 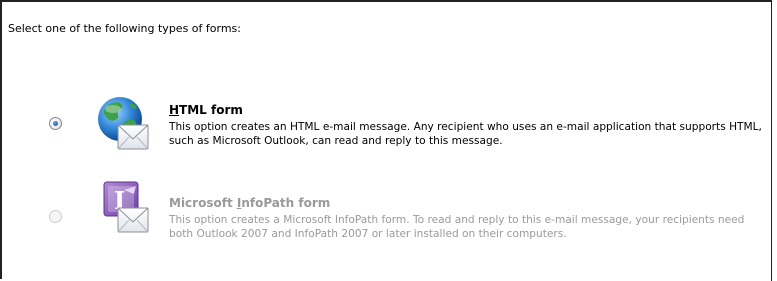 I want to click on html-form-title-text: TML form, so click(x=211, y=110).